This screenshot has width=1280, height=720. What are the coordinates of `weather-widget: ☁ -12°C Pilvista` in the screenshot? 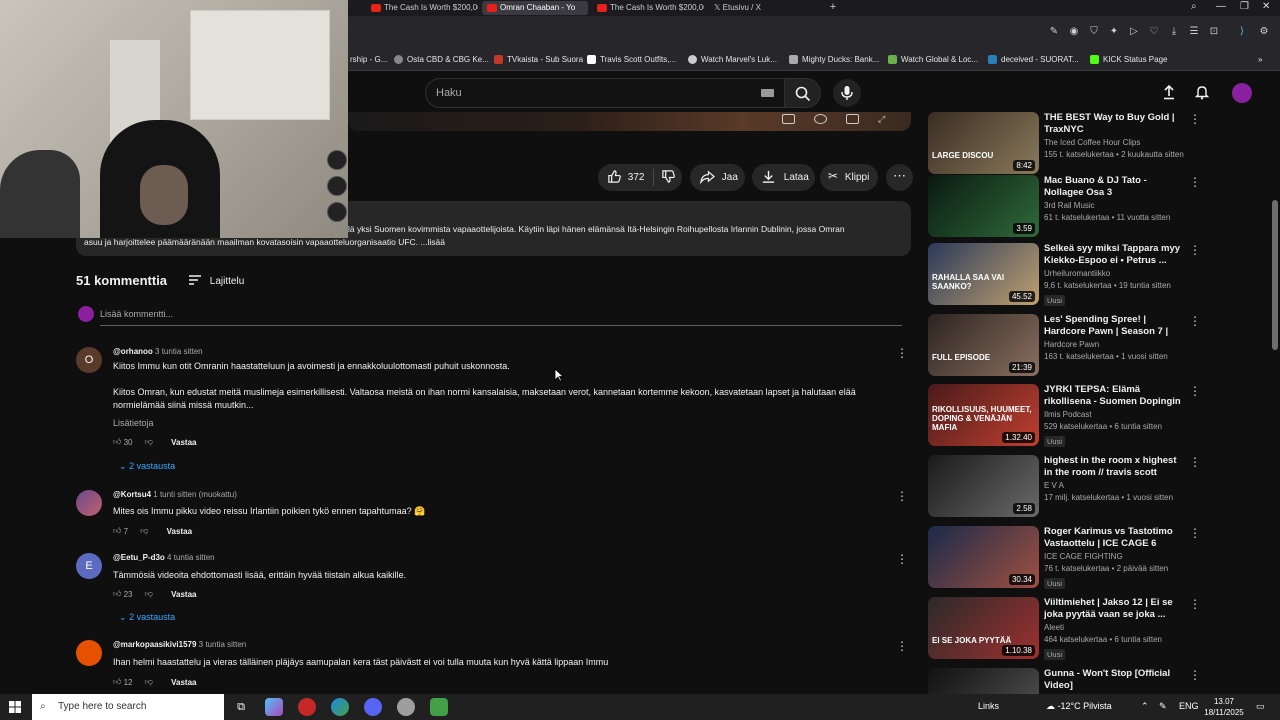 It's located at (1079, 706).